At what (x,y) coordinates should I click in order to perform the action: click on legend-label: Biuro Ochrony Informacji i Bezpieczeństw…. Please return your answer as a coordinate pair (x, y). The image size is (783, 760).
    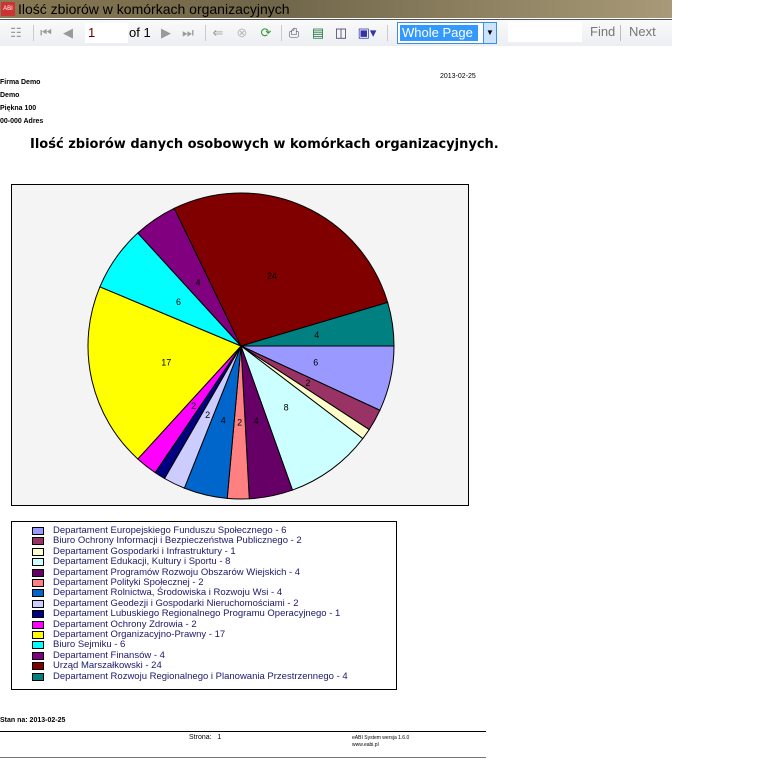
    Looking at the image, I should click on (177, 541).